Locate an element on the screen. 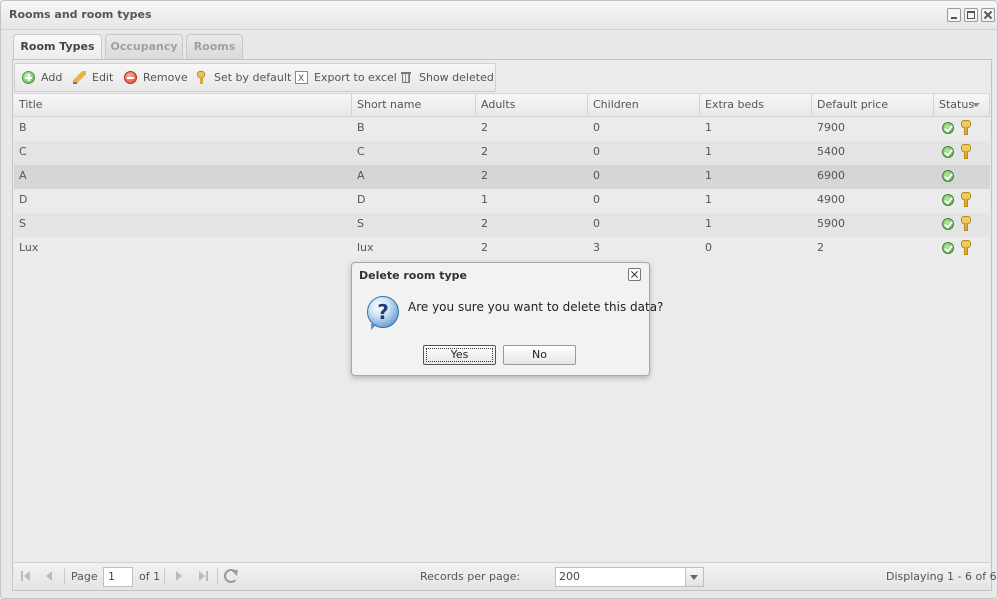 This screenshot has width=998, height=599. cell-title: C is located at coordinates (23, 151).